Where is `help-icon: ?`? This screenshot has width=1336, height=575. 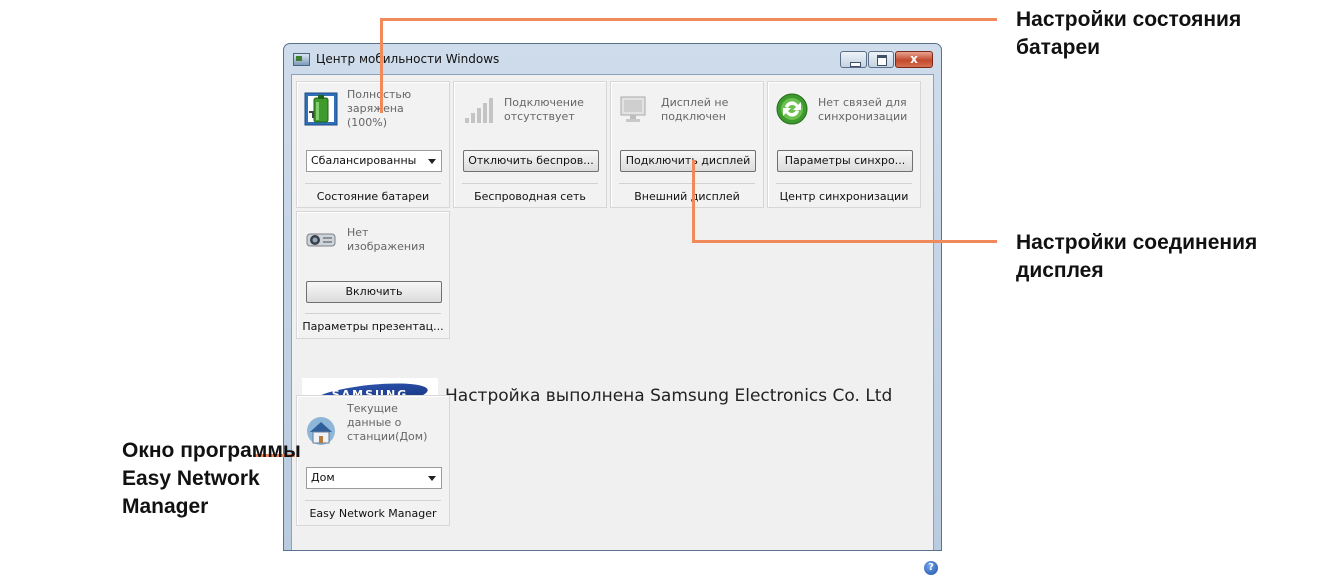
help-icon: ? is located at coordinates (931, 568).